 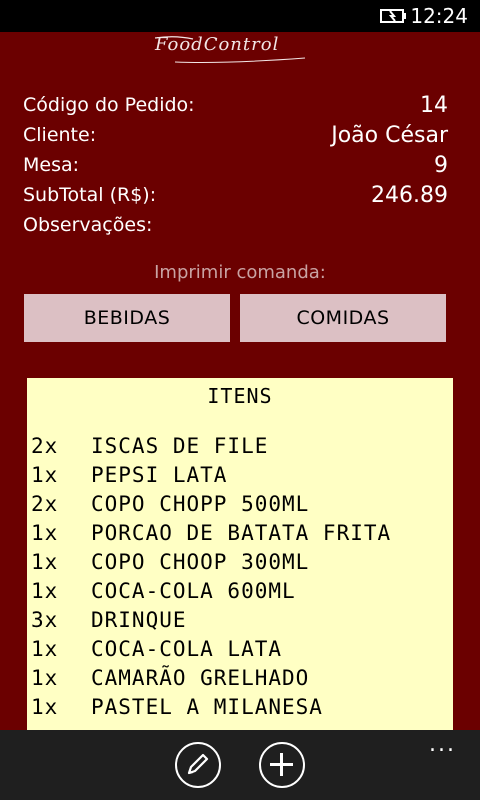 What do you see at coordinates (439, 16) in the screenshot?
I see `status-clock: 12:24` at bounding box center [439, 16].